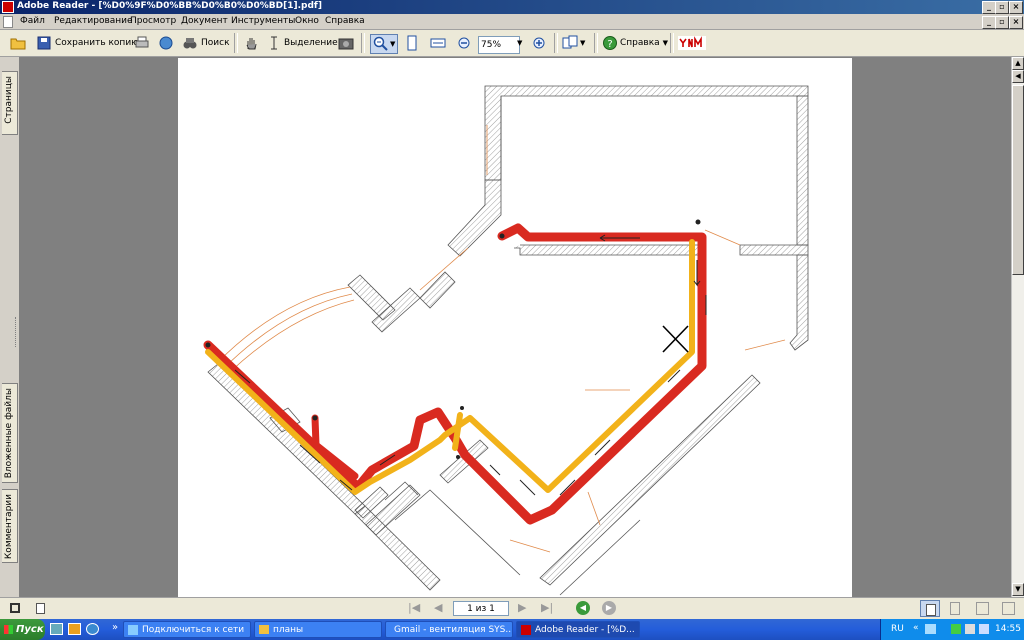 The width and height of the screenshot is (1024, 640). I want to click on hand-tool-button, so click(251, 43).